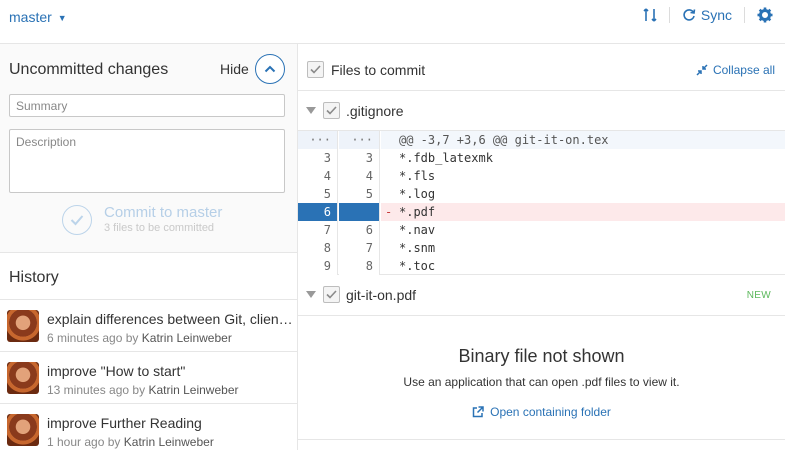 Image resolution: width=785 pixels, height=450 pixels. I want to click on diff-line: 8 7 *.snm, so click(541, 248).